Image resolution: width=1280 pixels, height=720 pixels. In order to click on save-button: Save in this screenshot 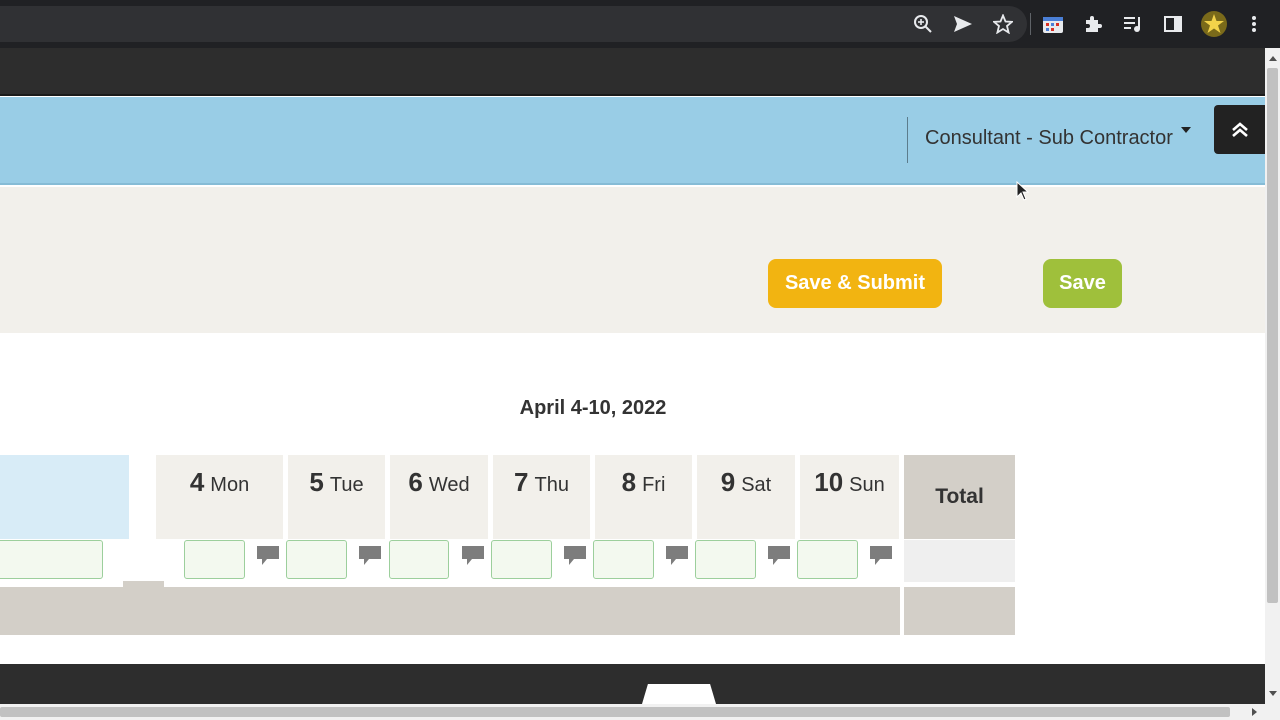, I will do `click(1082, 283)`.